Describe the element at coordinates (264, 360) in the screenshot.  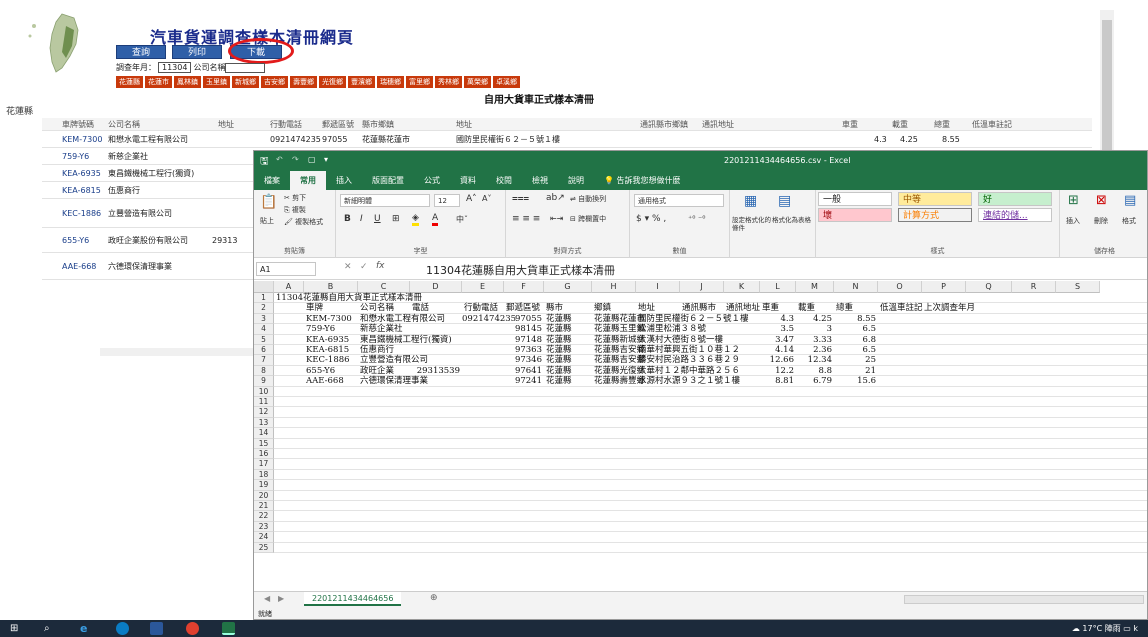
I see `row-header: 7` at that location.